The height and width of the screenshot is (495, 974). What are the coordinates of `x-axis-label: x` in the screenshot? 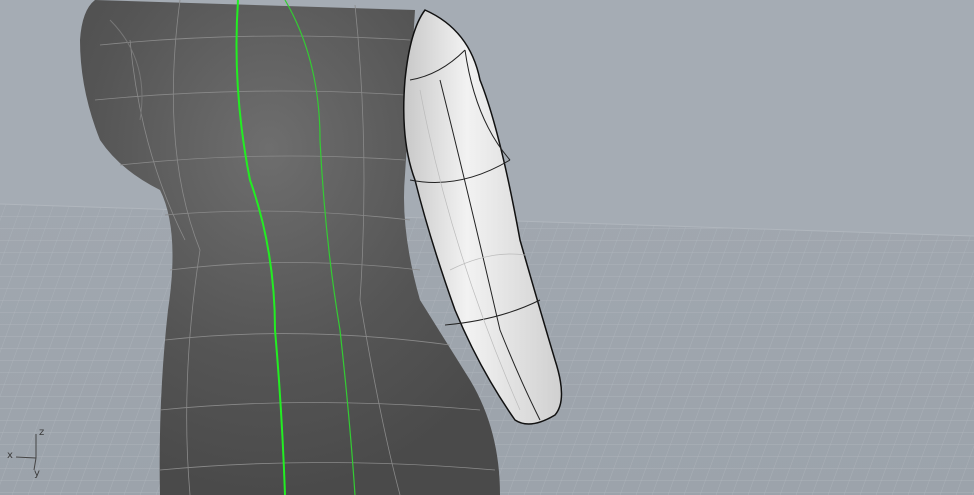 It's located at (10, 455).